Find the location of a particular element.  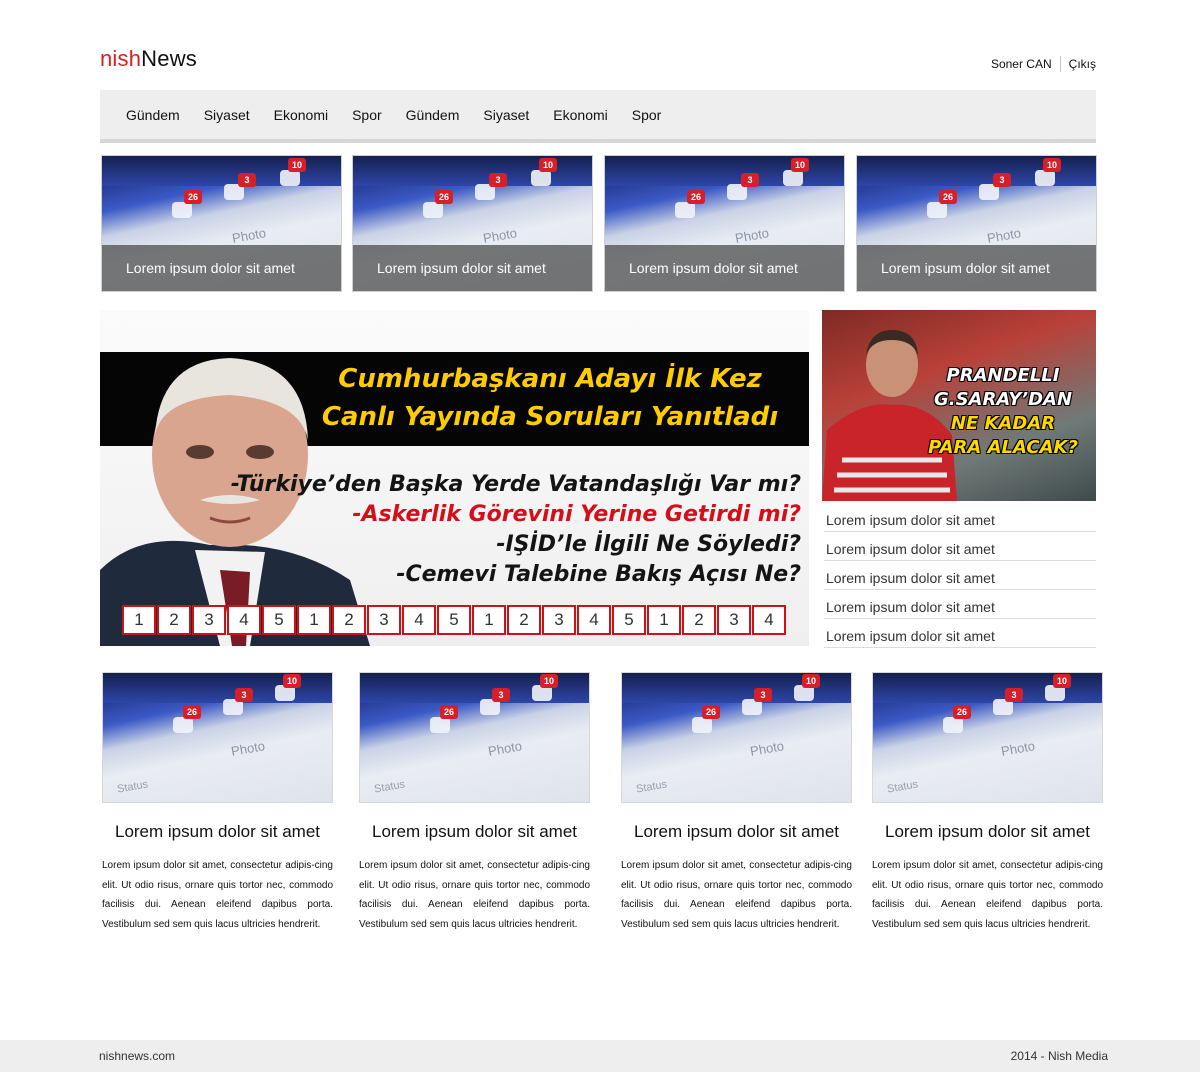

user-menu: Soner CAN Çıkış is located at coordinates (1043, 64).